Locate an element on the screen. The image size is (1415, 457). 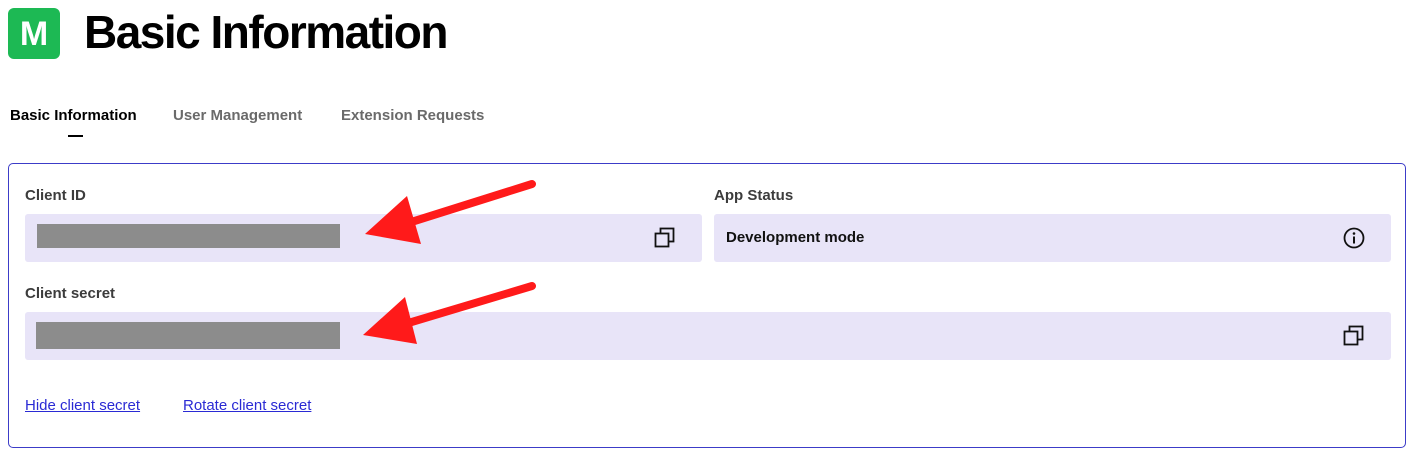
rotate-client-secret-link: Rotate client secret is located at coordinates (247, 406).